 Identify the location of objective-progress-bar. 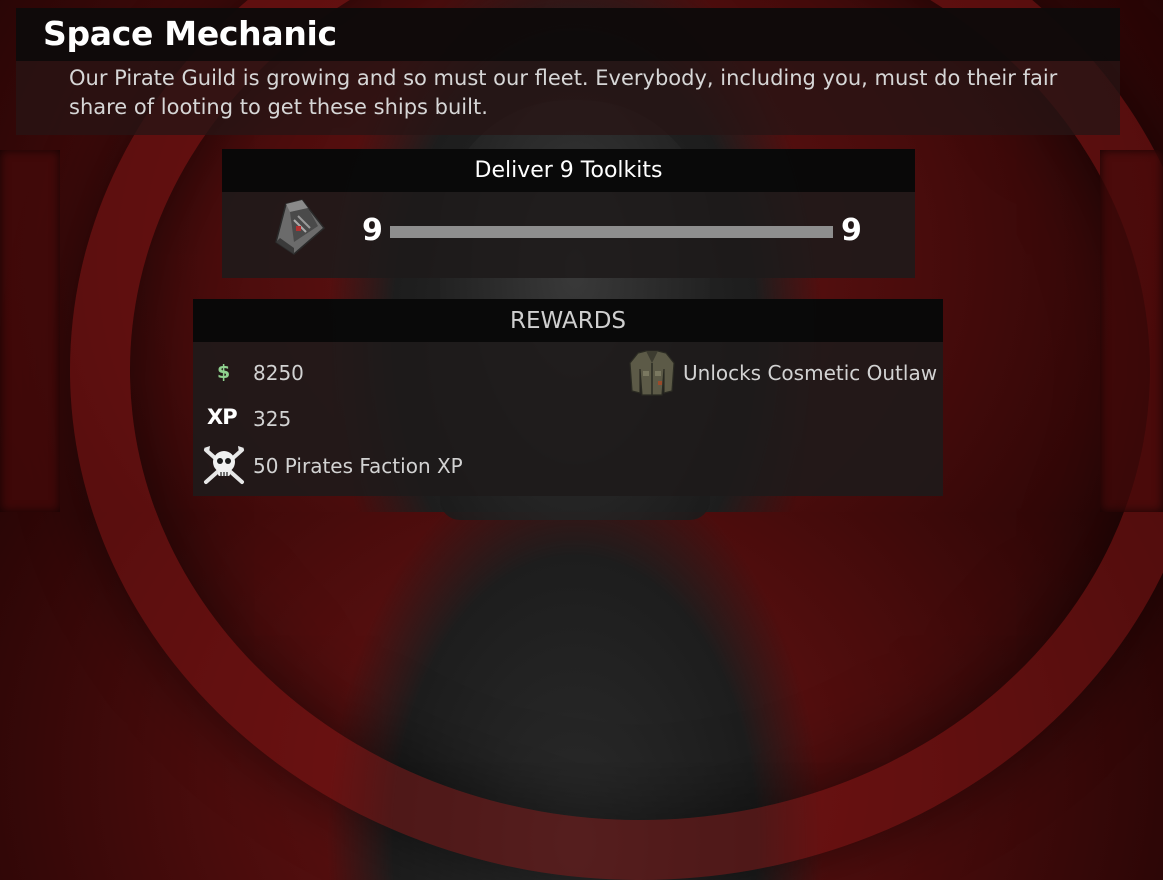
(611, 232).